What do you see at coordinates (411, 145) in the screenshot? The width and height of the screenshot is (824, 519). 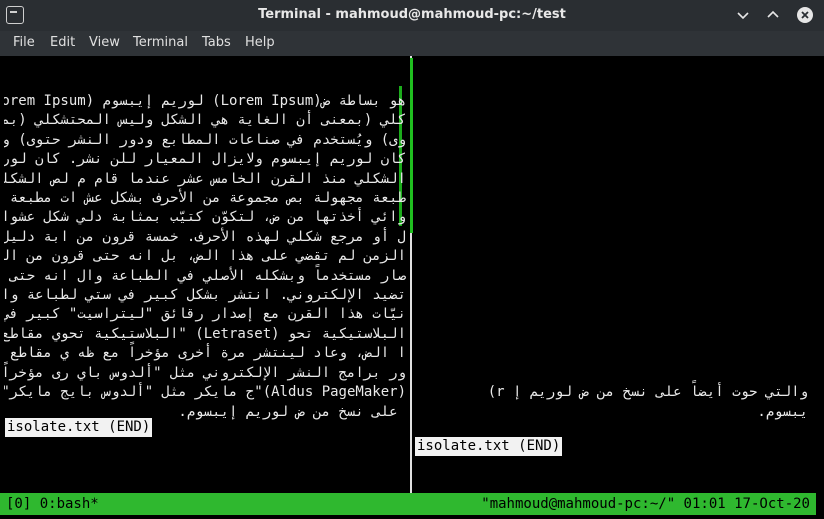 I see `active-pane-divider` at bounding box center [411, 145].